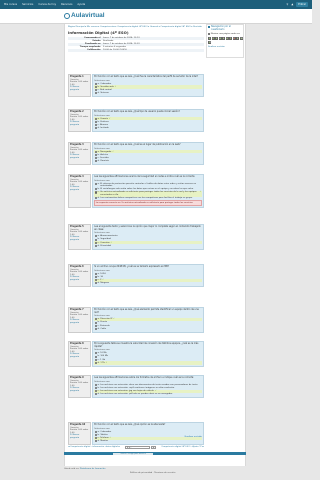  What do you see at coordinates (105, 245) in the screenshot?
I see `answer-text: Privacidad` at bounding box center [105, 245].